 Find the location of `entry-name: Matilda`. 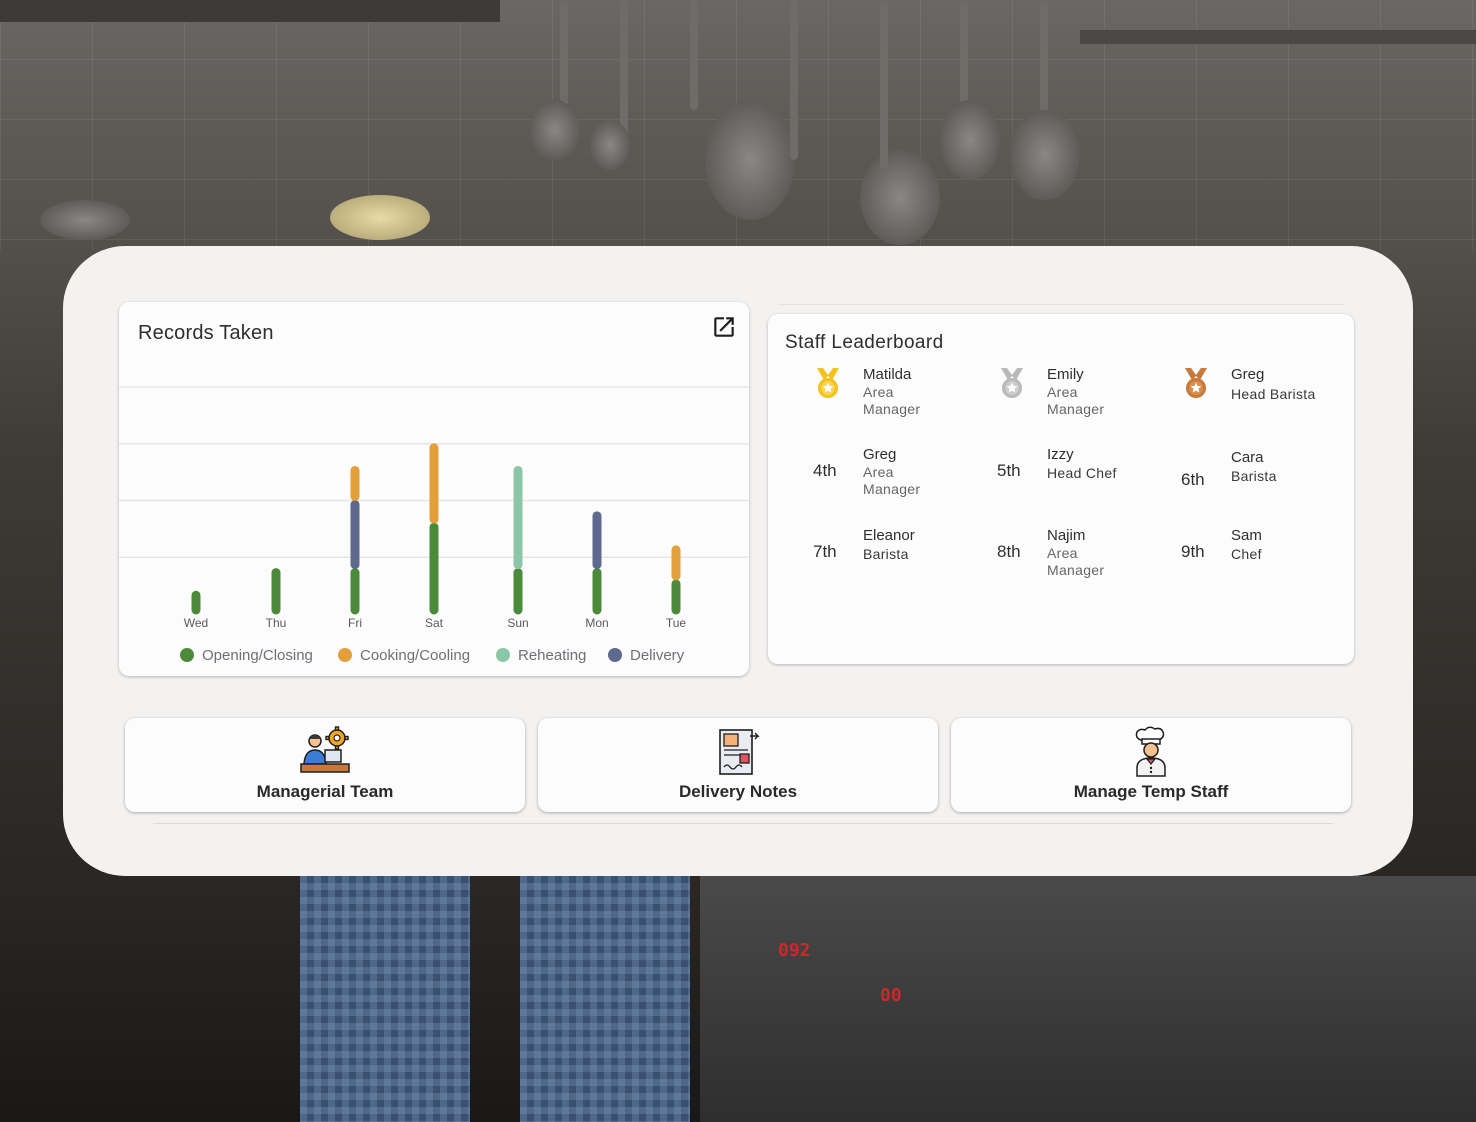

entry-name: Matilda is located at coordinates (887, 374).